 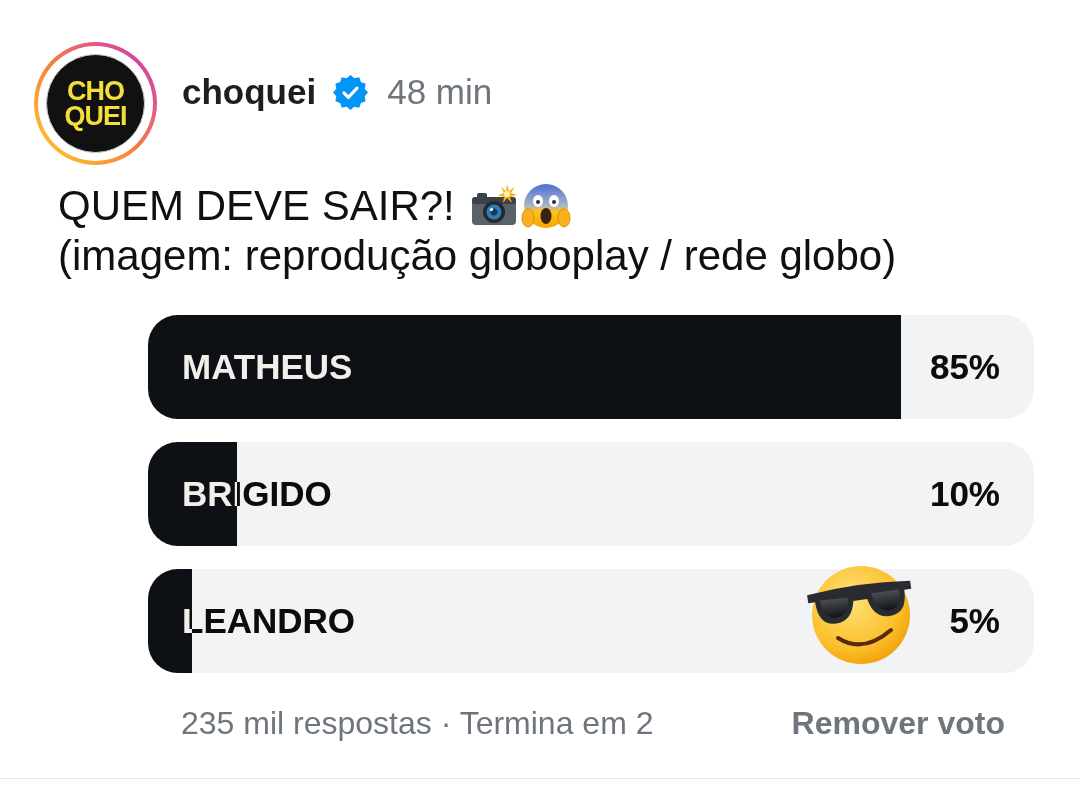 What do you see at coordinates (974, 620) in the screenshot?
I see `poll-option-percent: 5%` at bounding box center [974, 620].